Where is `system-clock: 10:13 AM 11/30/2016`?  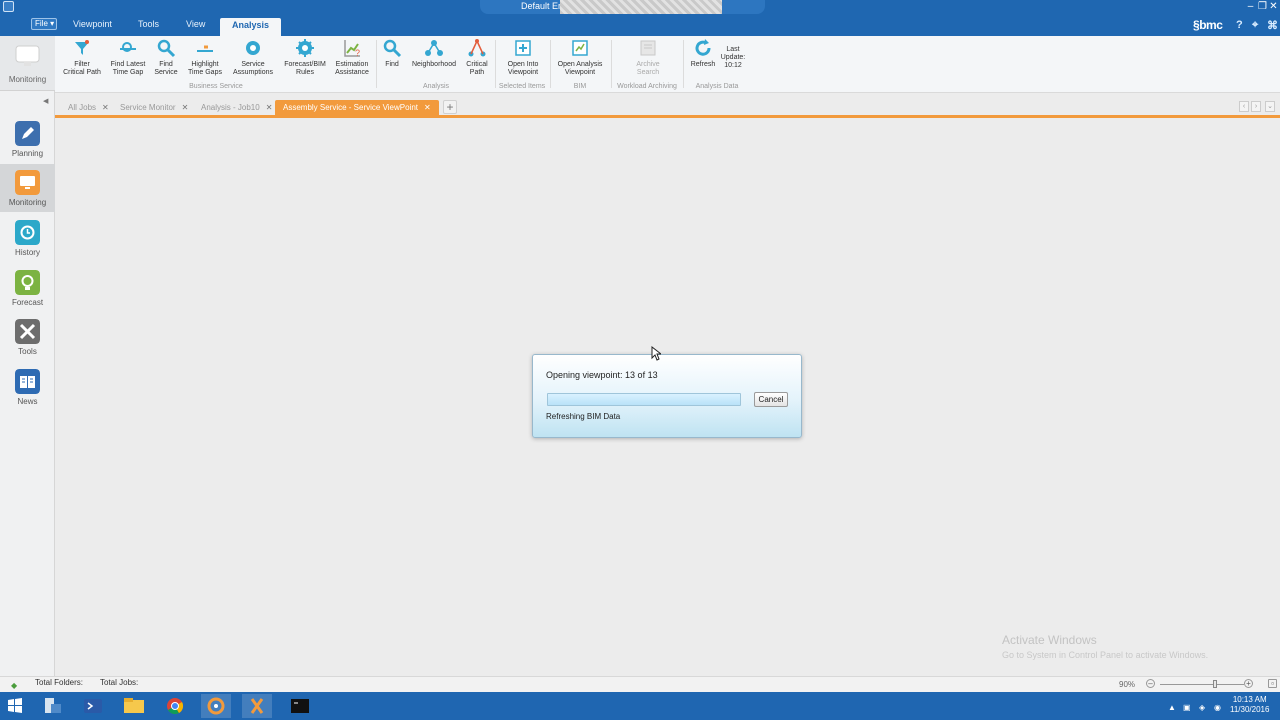
system-clock: 10:13 AM 11/30/2016 is located at coordinates (1249, 705).